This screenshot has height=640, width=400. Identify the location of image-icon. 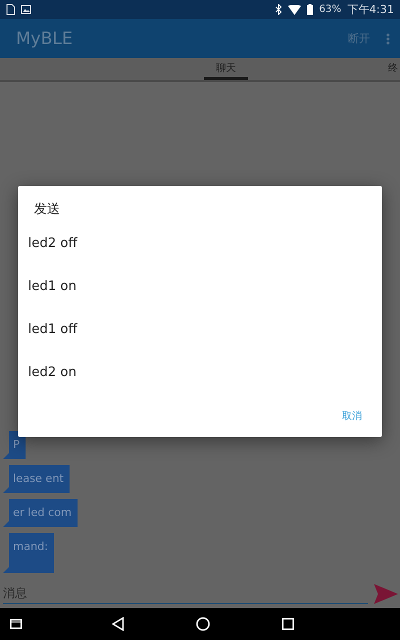
(26, 9).